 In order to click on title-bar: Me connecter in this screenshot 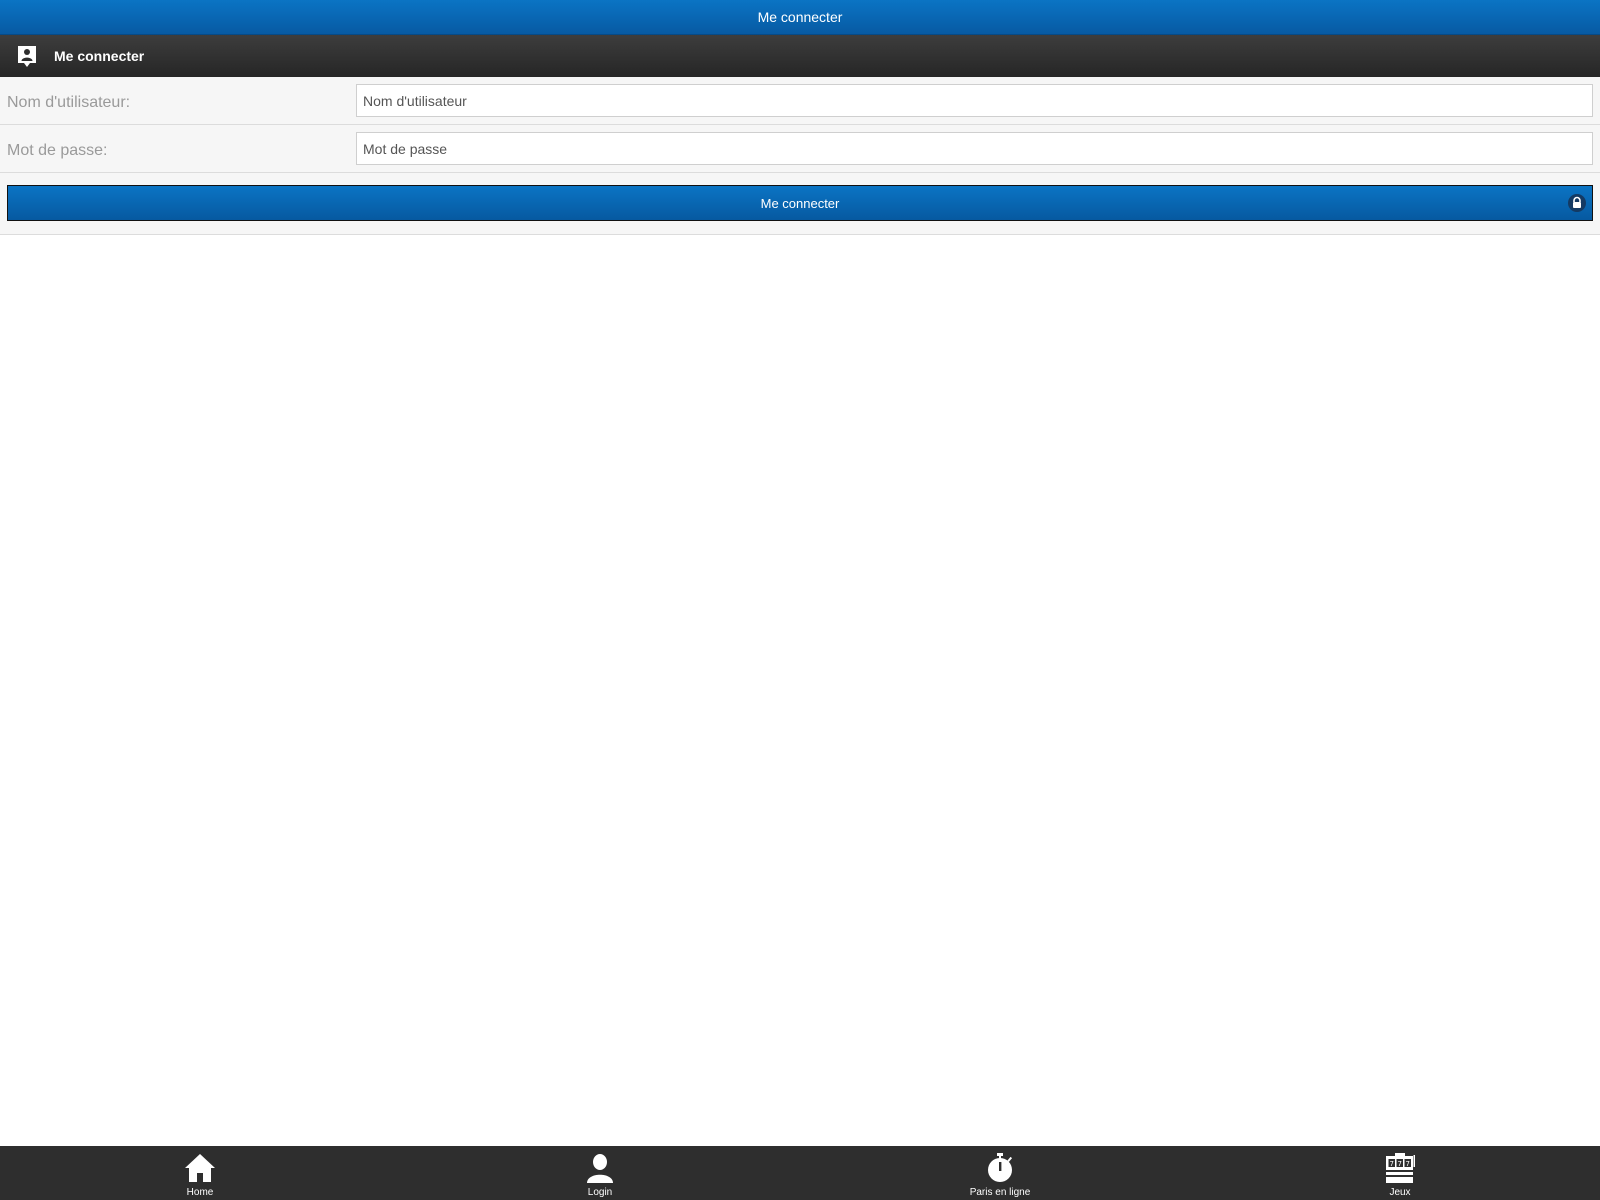, I will do `click(800, 17)`.